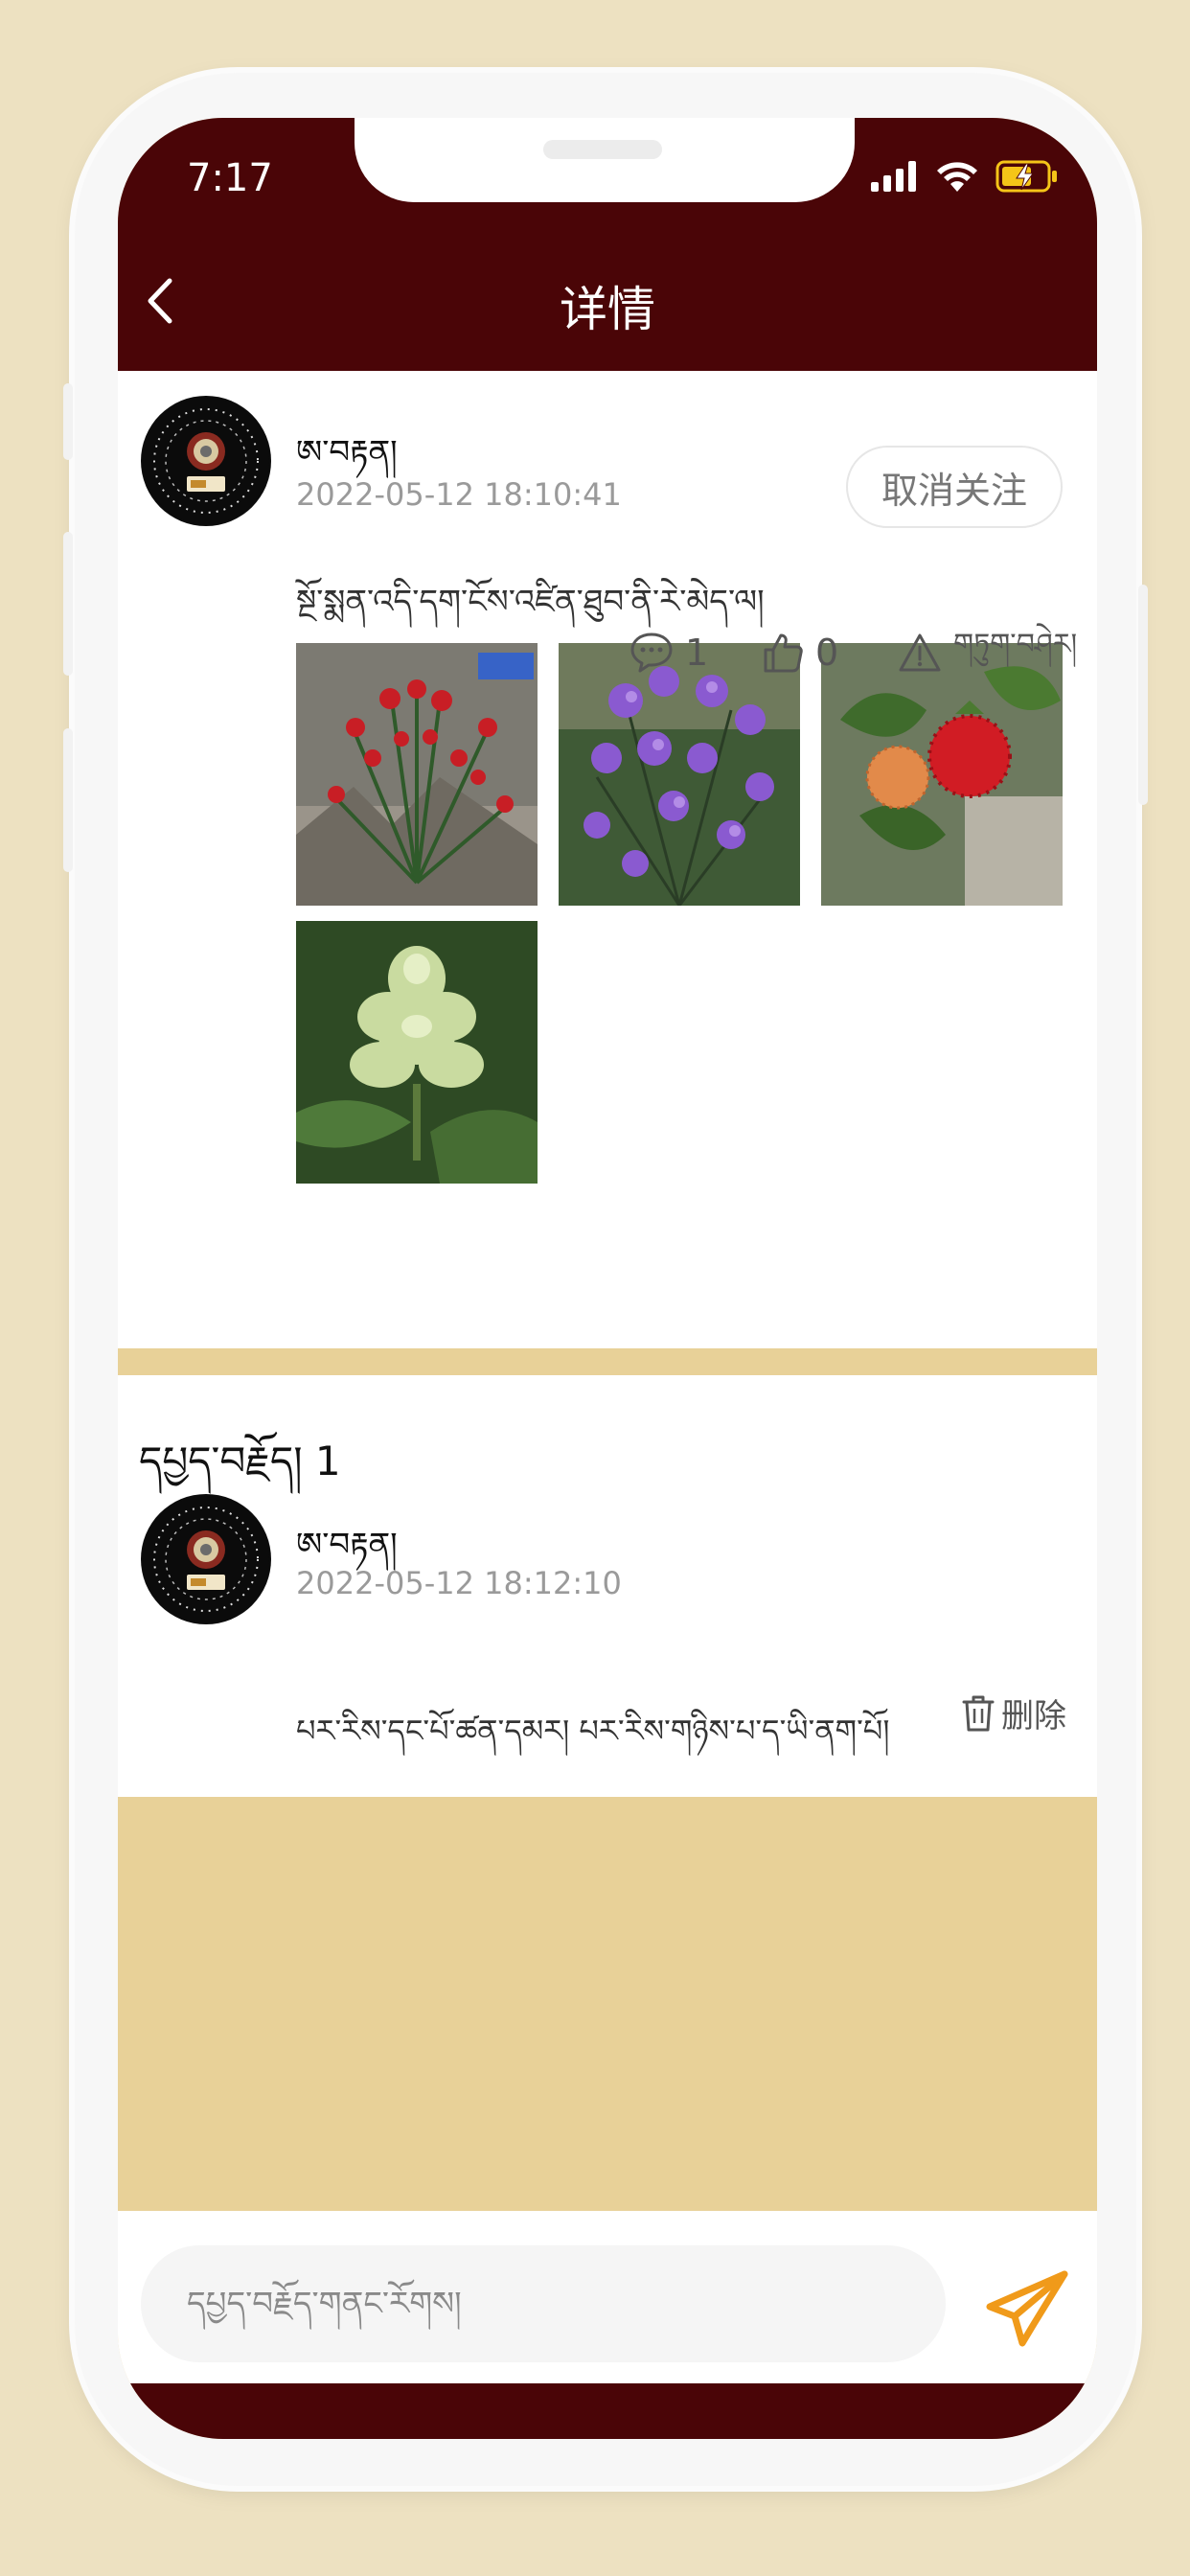  I want to click on comment-timestamp: 2022-05-12 18:12:10, so click(459, 1583).